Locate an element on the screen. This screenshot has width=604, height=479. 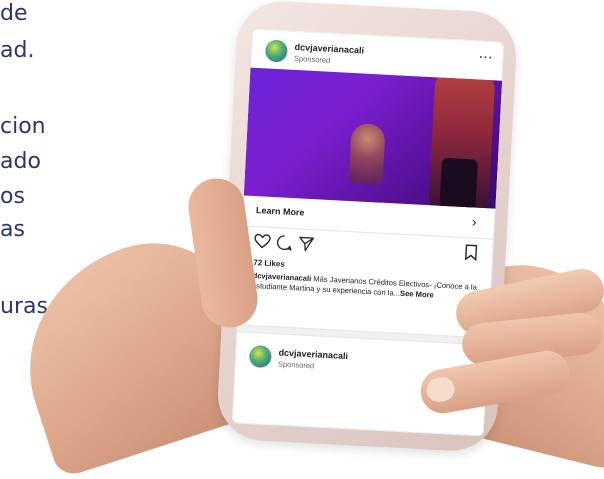
comment-icon is located at coordinates (284, 242).